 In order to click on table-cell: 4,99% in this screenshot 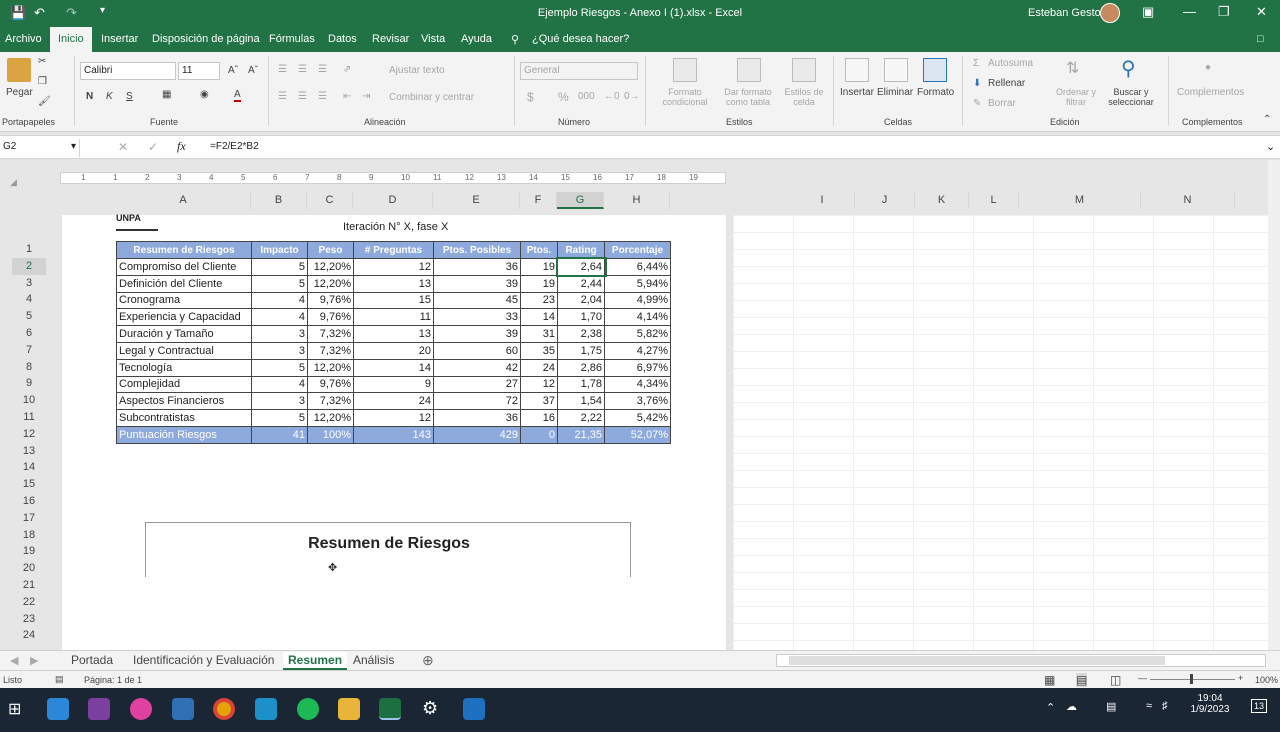, I will do `click(637, 300)`.